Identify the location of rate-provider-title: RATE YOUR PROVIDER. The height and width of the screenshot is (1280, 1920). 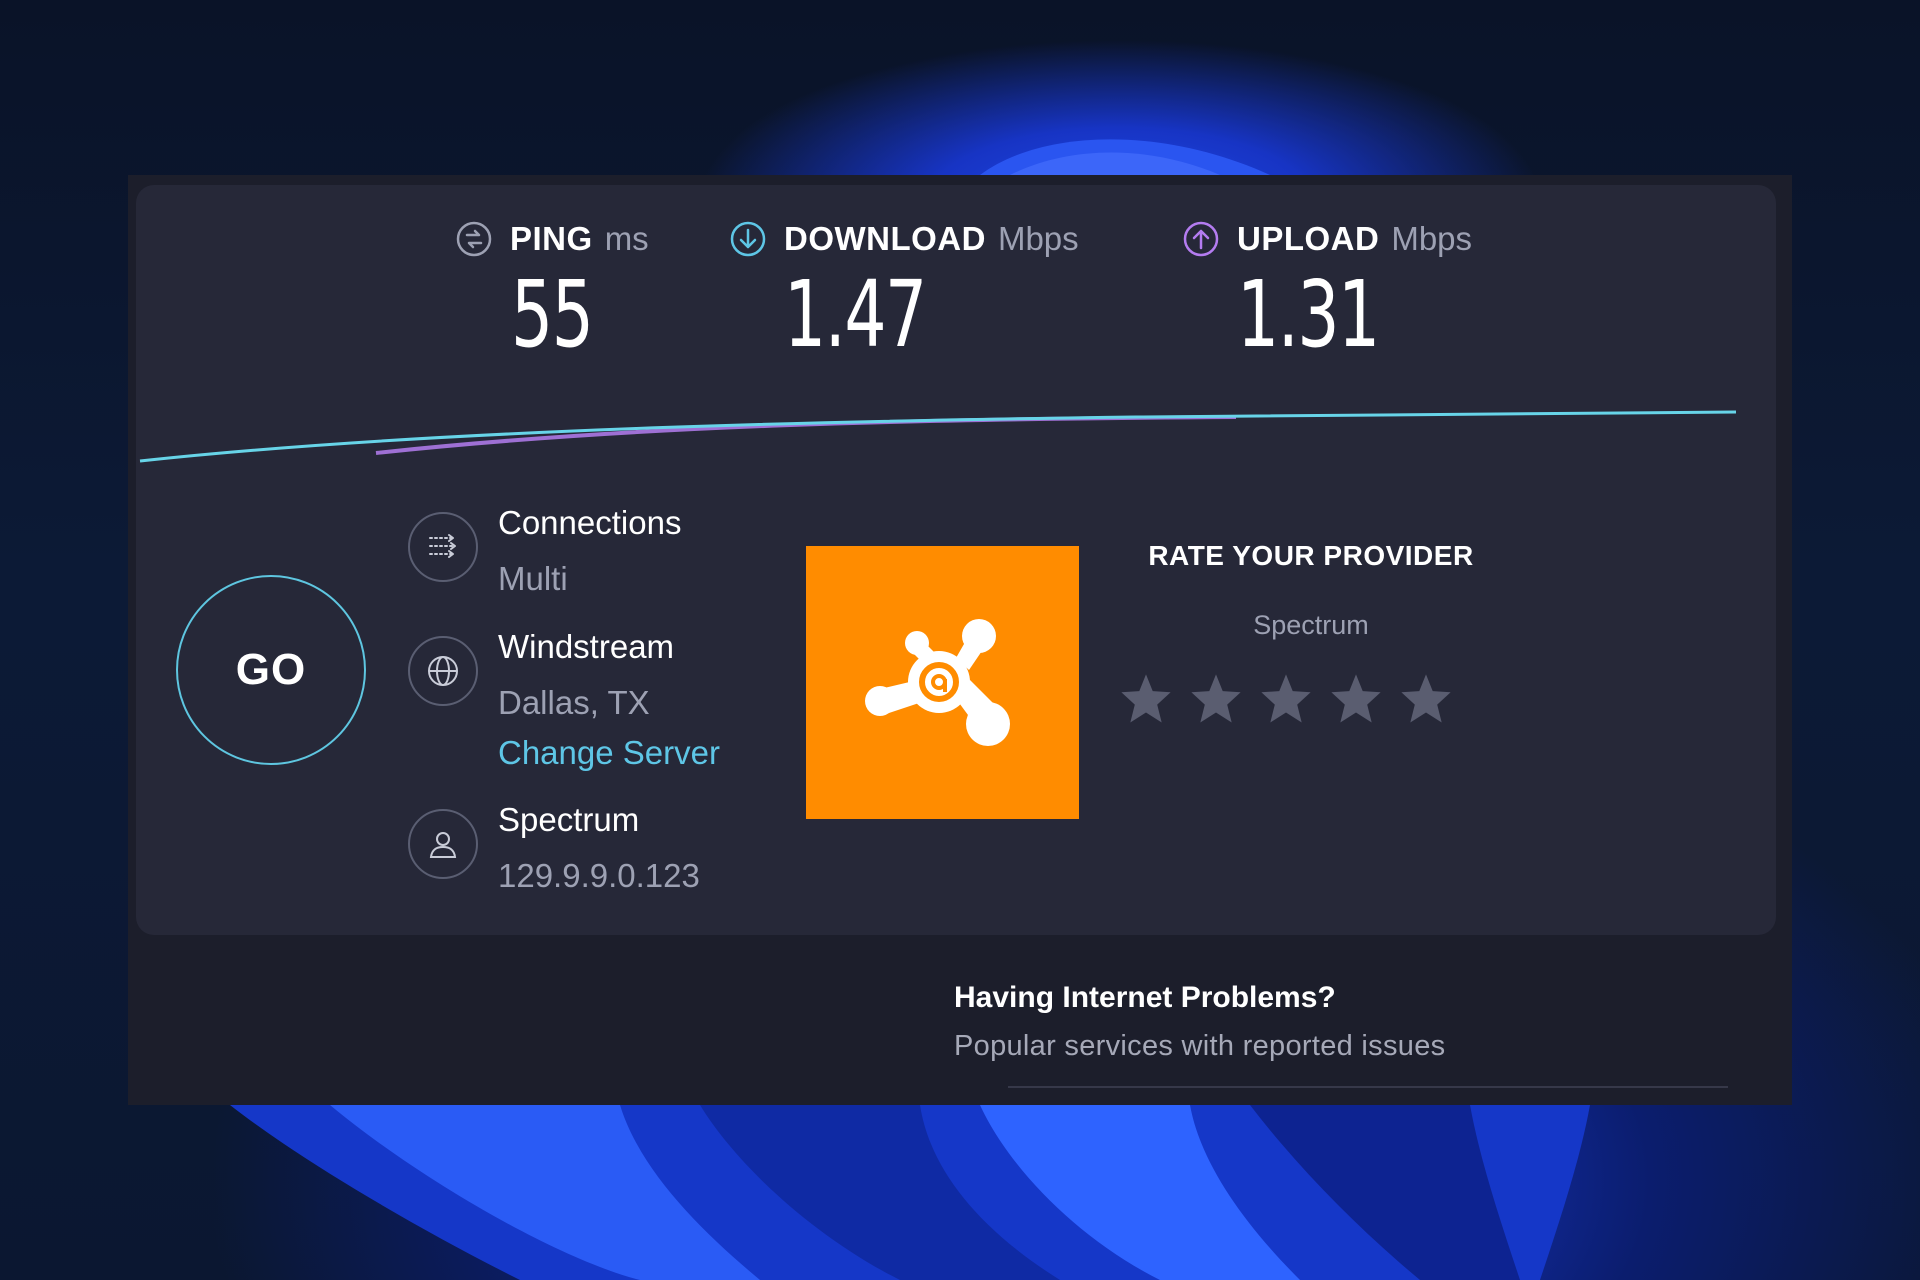
(1311, 555).